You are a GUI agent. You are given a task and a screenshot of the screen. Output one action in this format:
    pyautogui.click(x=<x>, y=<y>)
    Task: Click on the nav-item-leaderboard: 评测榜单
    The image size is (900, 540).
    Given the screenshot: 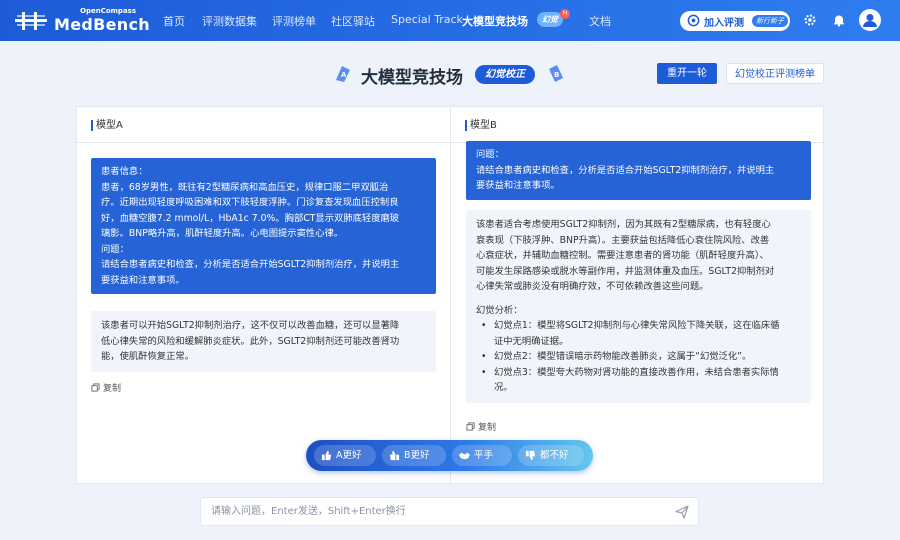 What is the action you would take?
    pyautogui.click(x=294, y=21)
    